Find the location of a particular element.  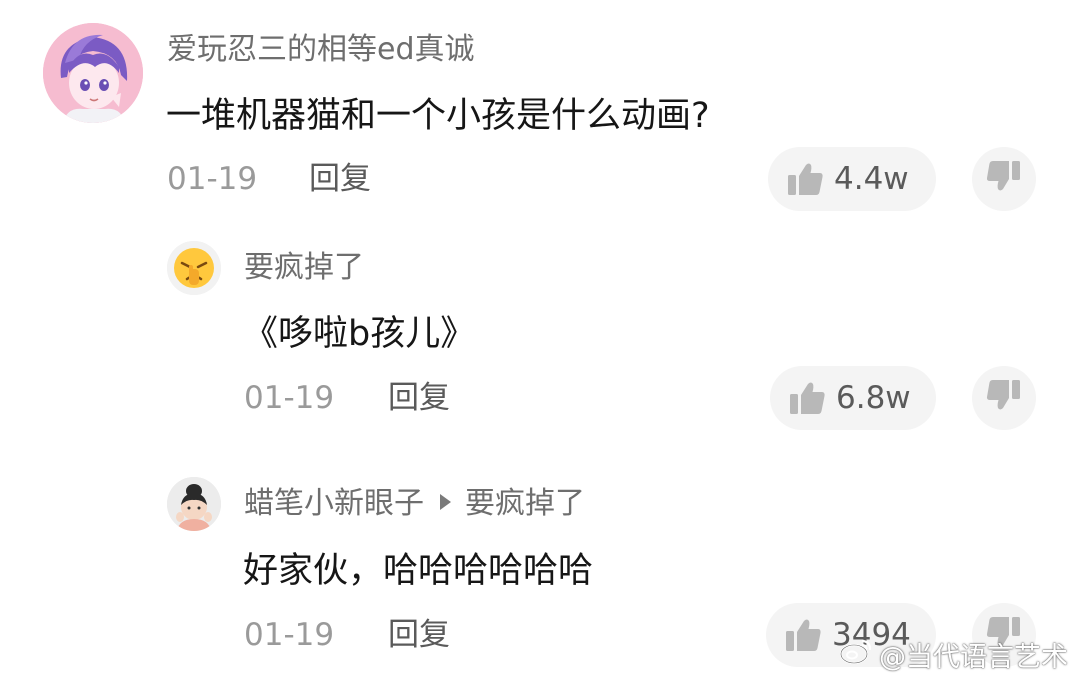

watermark: @当代语言艺术 is located at coordinates (953, 654).